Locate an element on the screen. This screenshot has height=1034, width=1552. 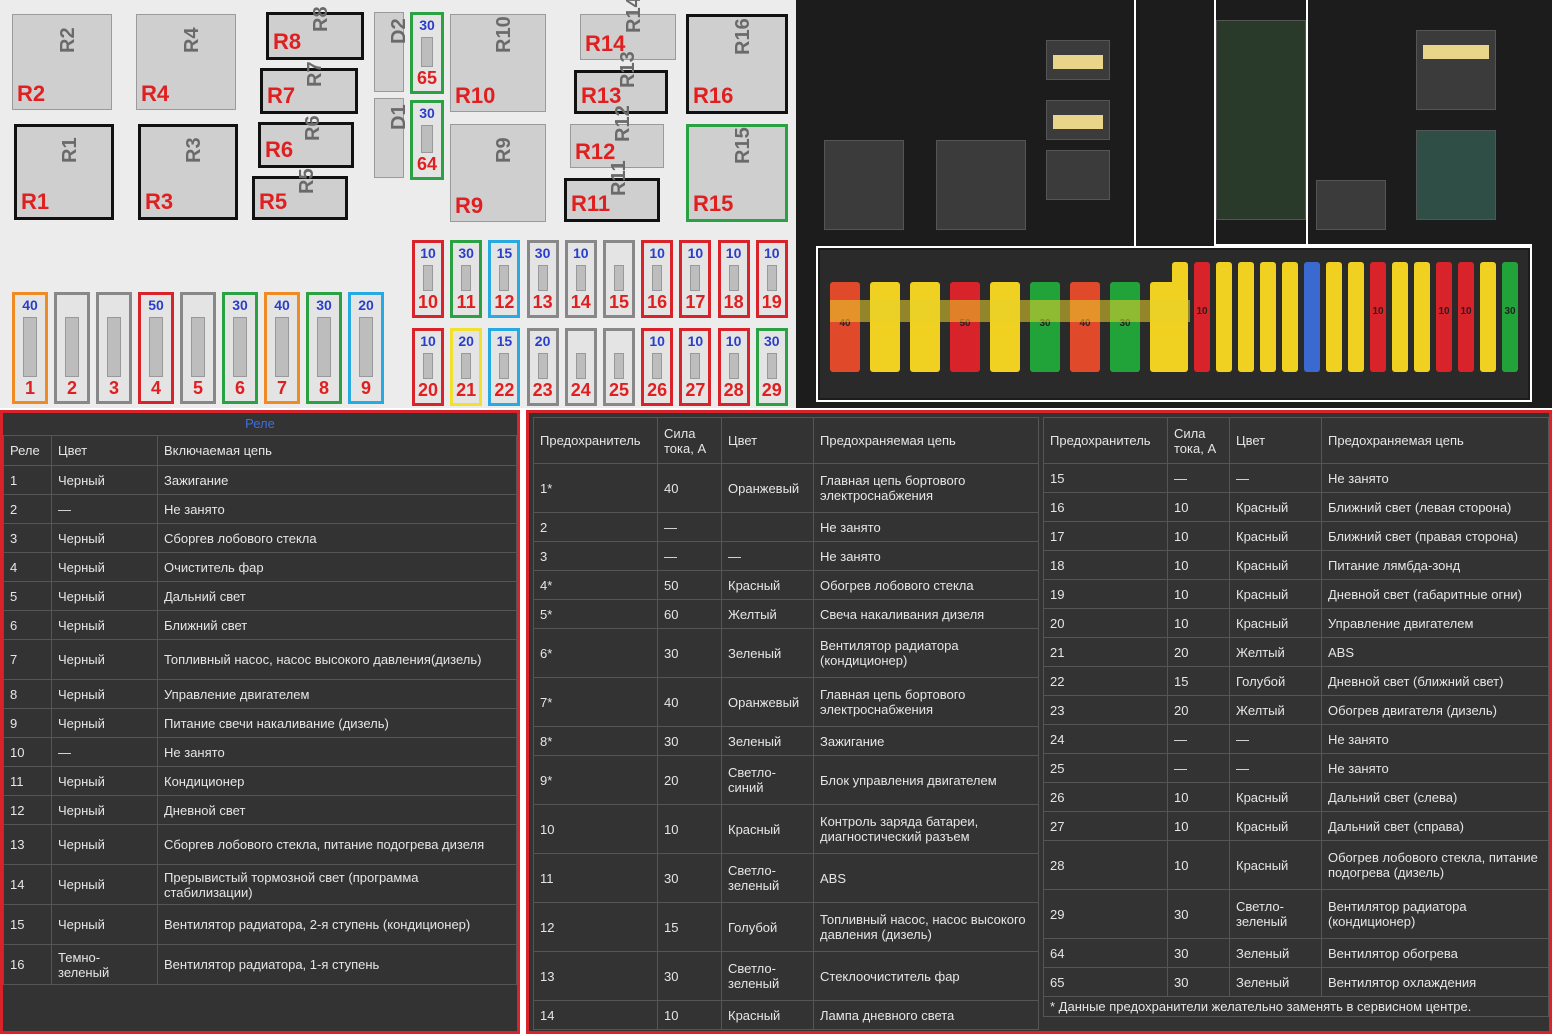
table-cell: Ближний свет is located at coordinates (337, 625).